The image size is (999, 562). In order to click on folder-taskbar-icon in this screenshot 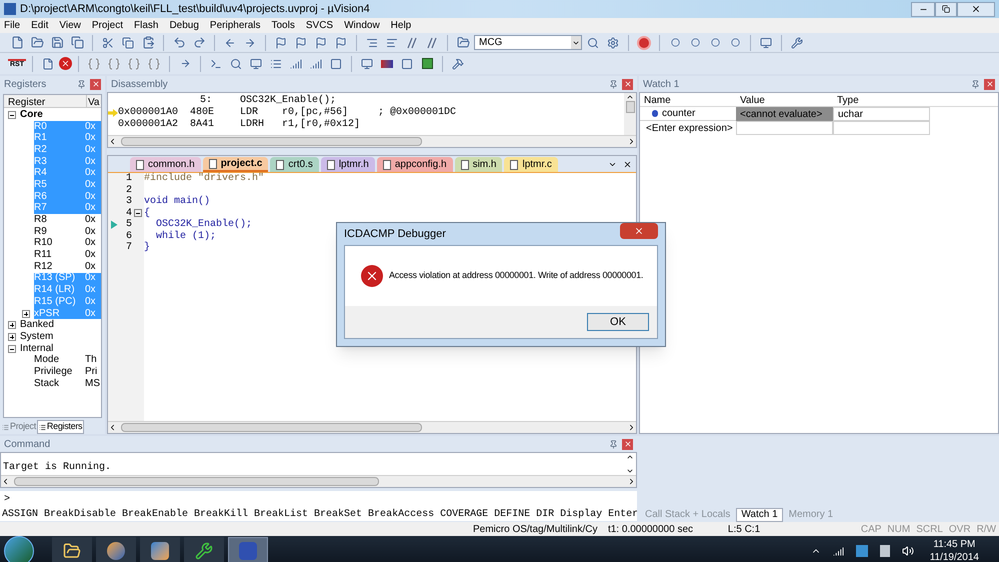, I will do `click(72, 549)`.